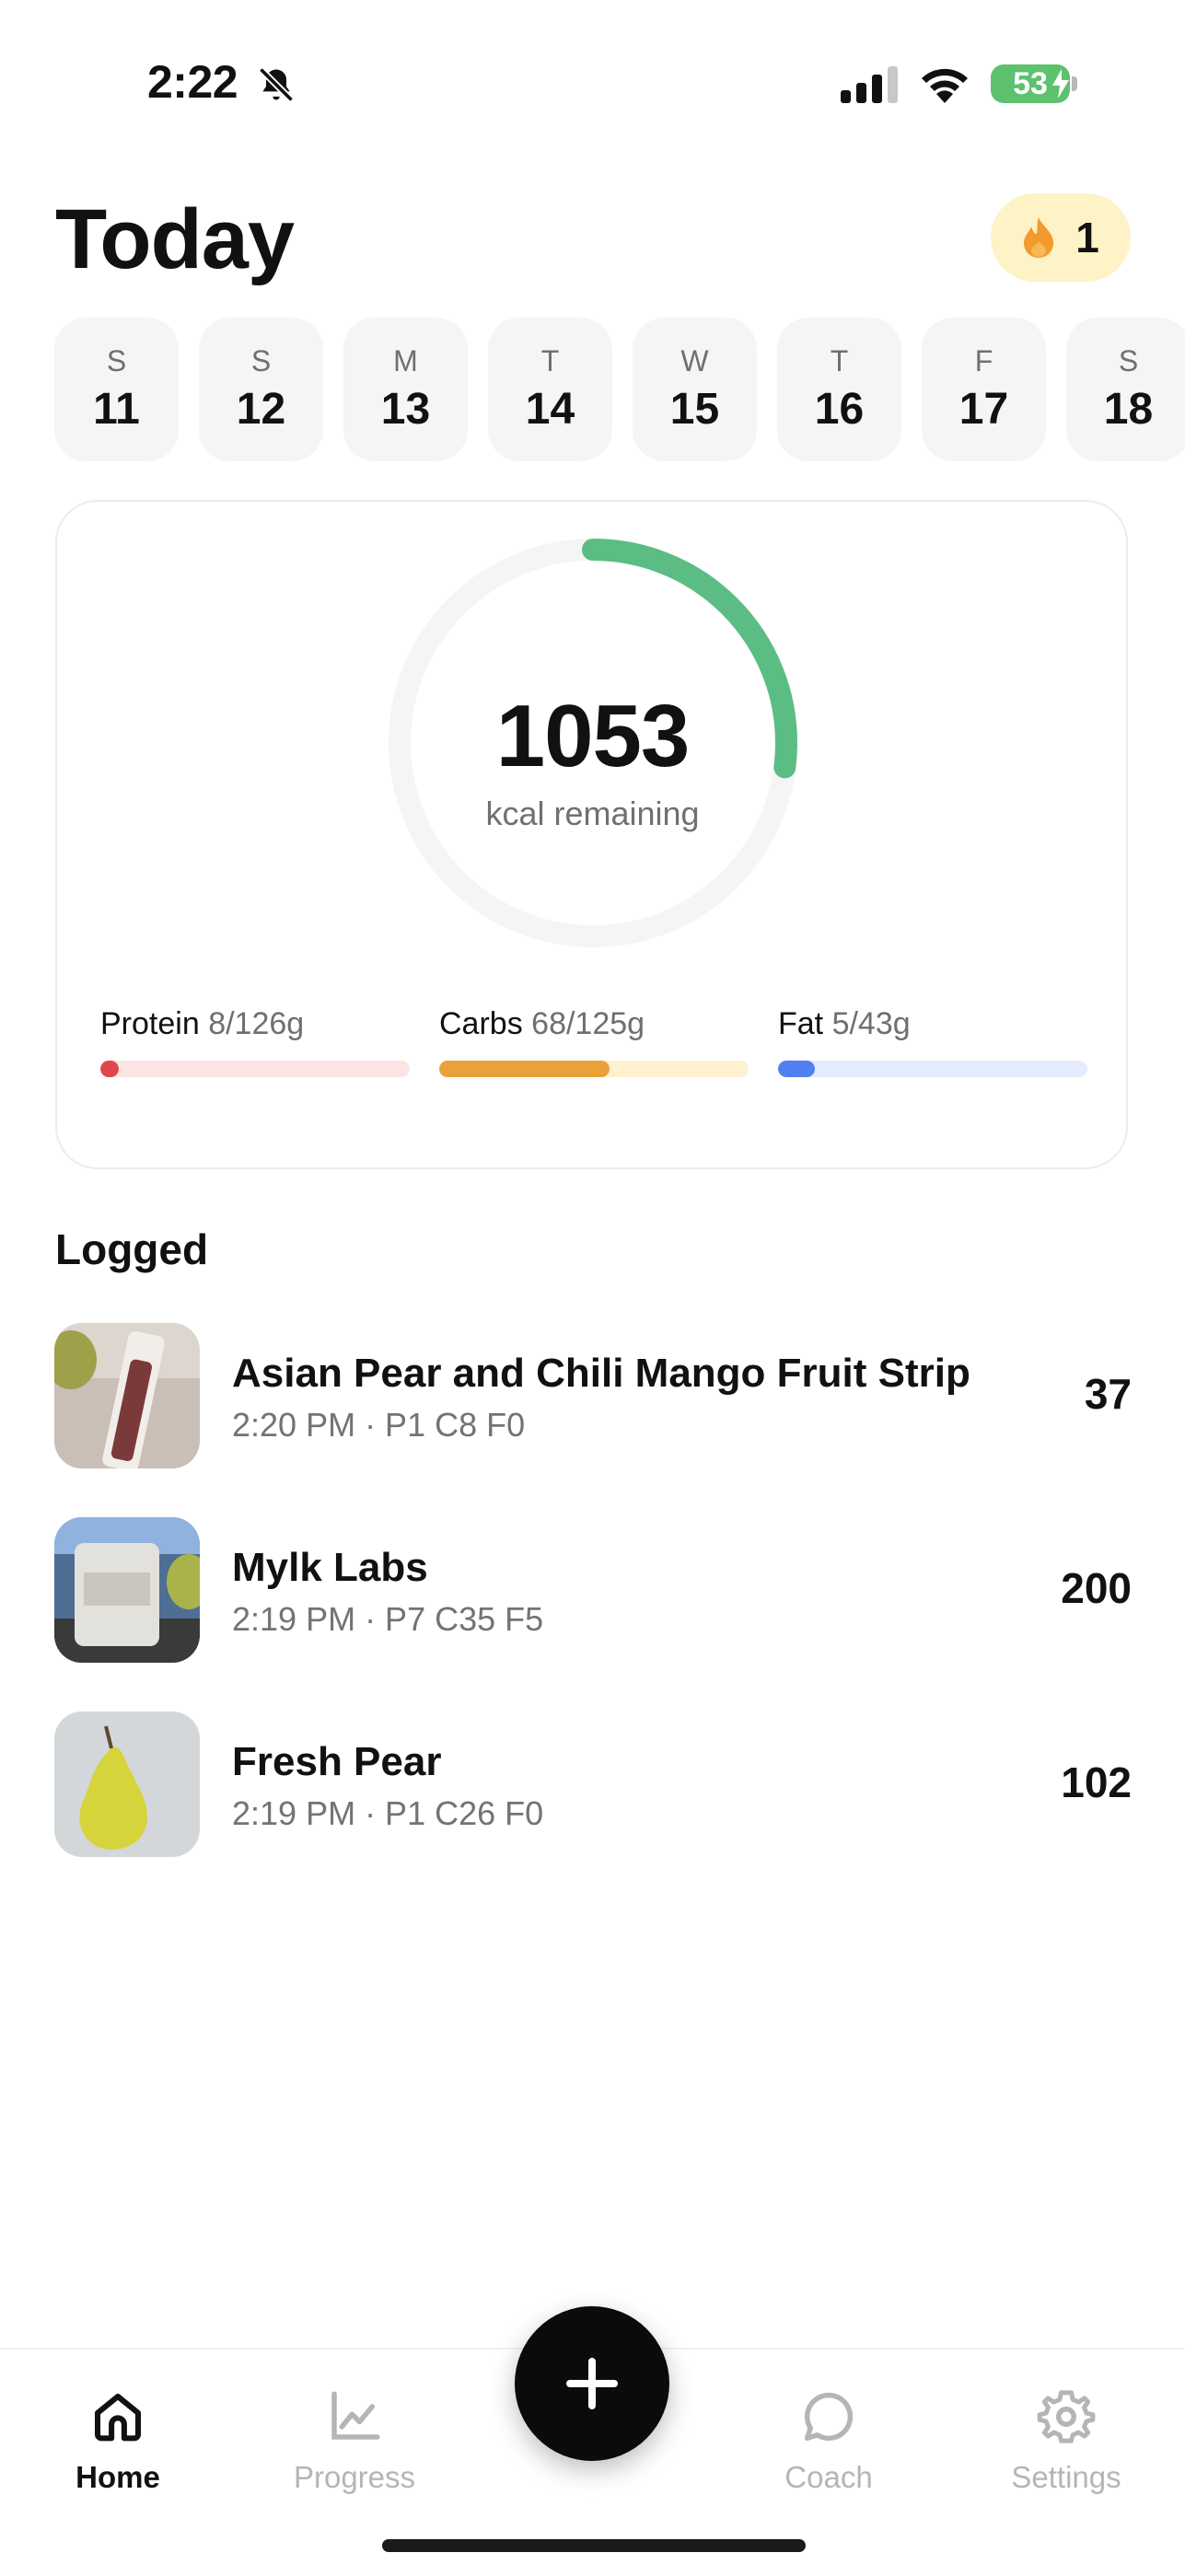 This screenshot has height=2576, width=1185. I want to click on gear-icon, so click(1066, 2416).